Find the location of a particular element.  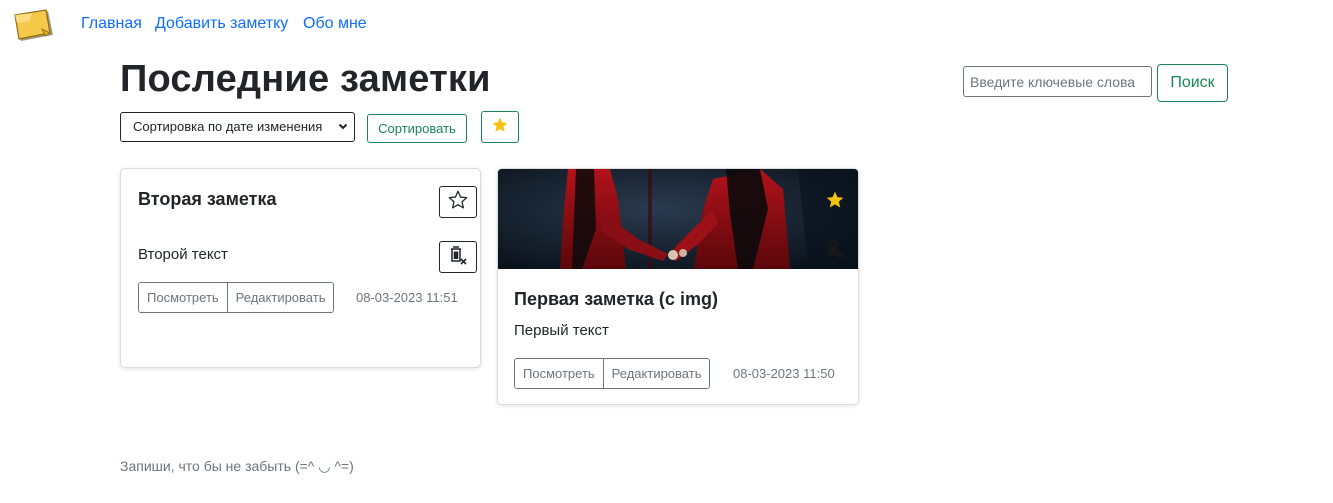

nav-link-about: Обо мне is located at coordinates (335, 24).